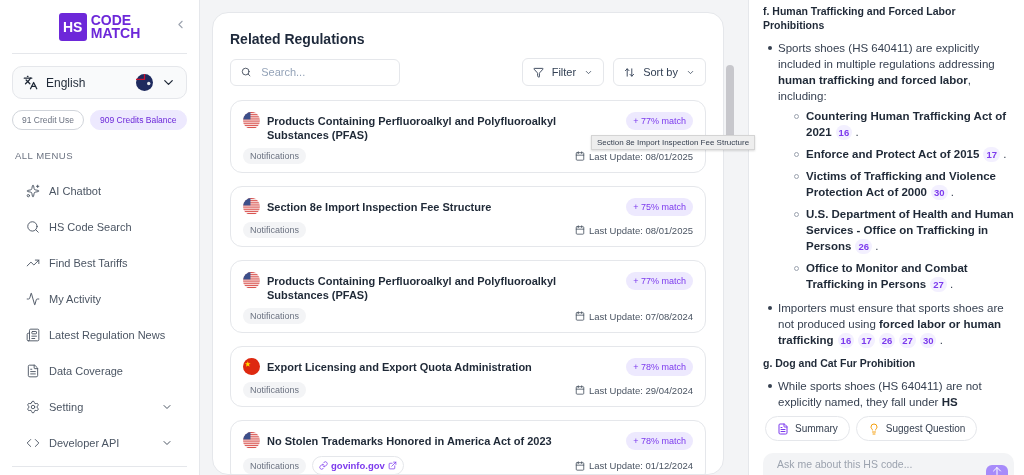 Image resolution: width=1024 pixels, height=475 pixels. What do you see at coordinates (910, 230) in the screenshot?
I see `bullet-text: U.S. Department of Health and Human Services - Office on Trafficking in Persons 26 .` at bounding box center [910, 230].